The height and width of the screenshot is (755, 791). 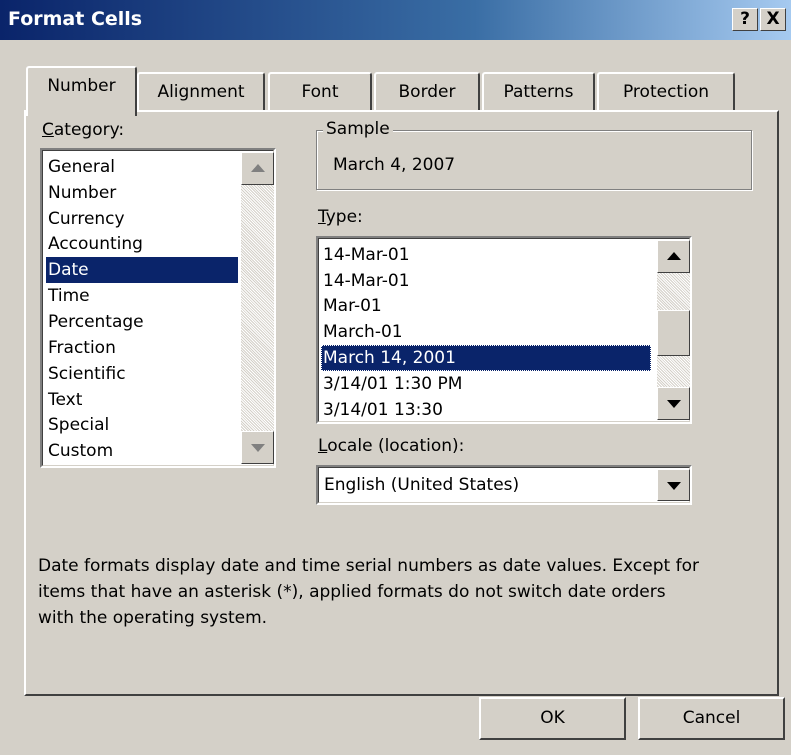 I want to click on close-button: X, so click(x=773, y=19).